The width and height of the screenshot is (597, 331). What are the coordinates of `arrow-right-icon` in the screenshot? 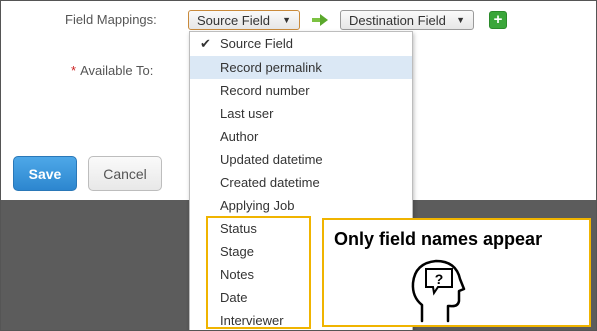 It's located at (320, 20).